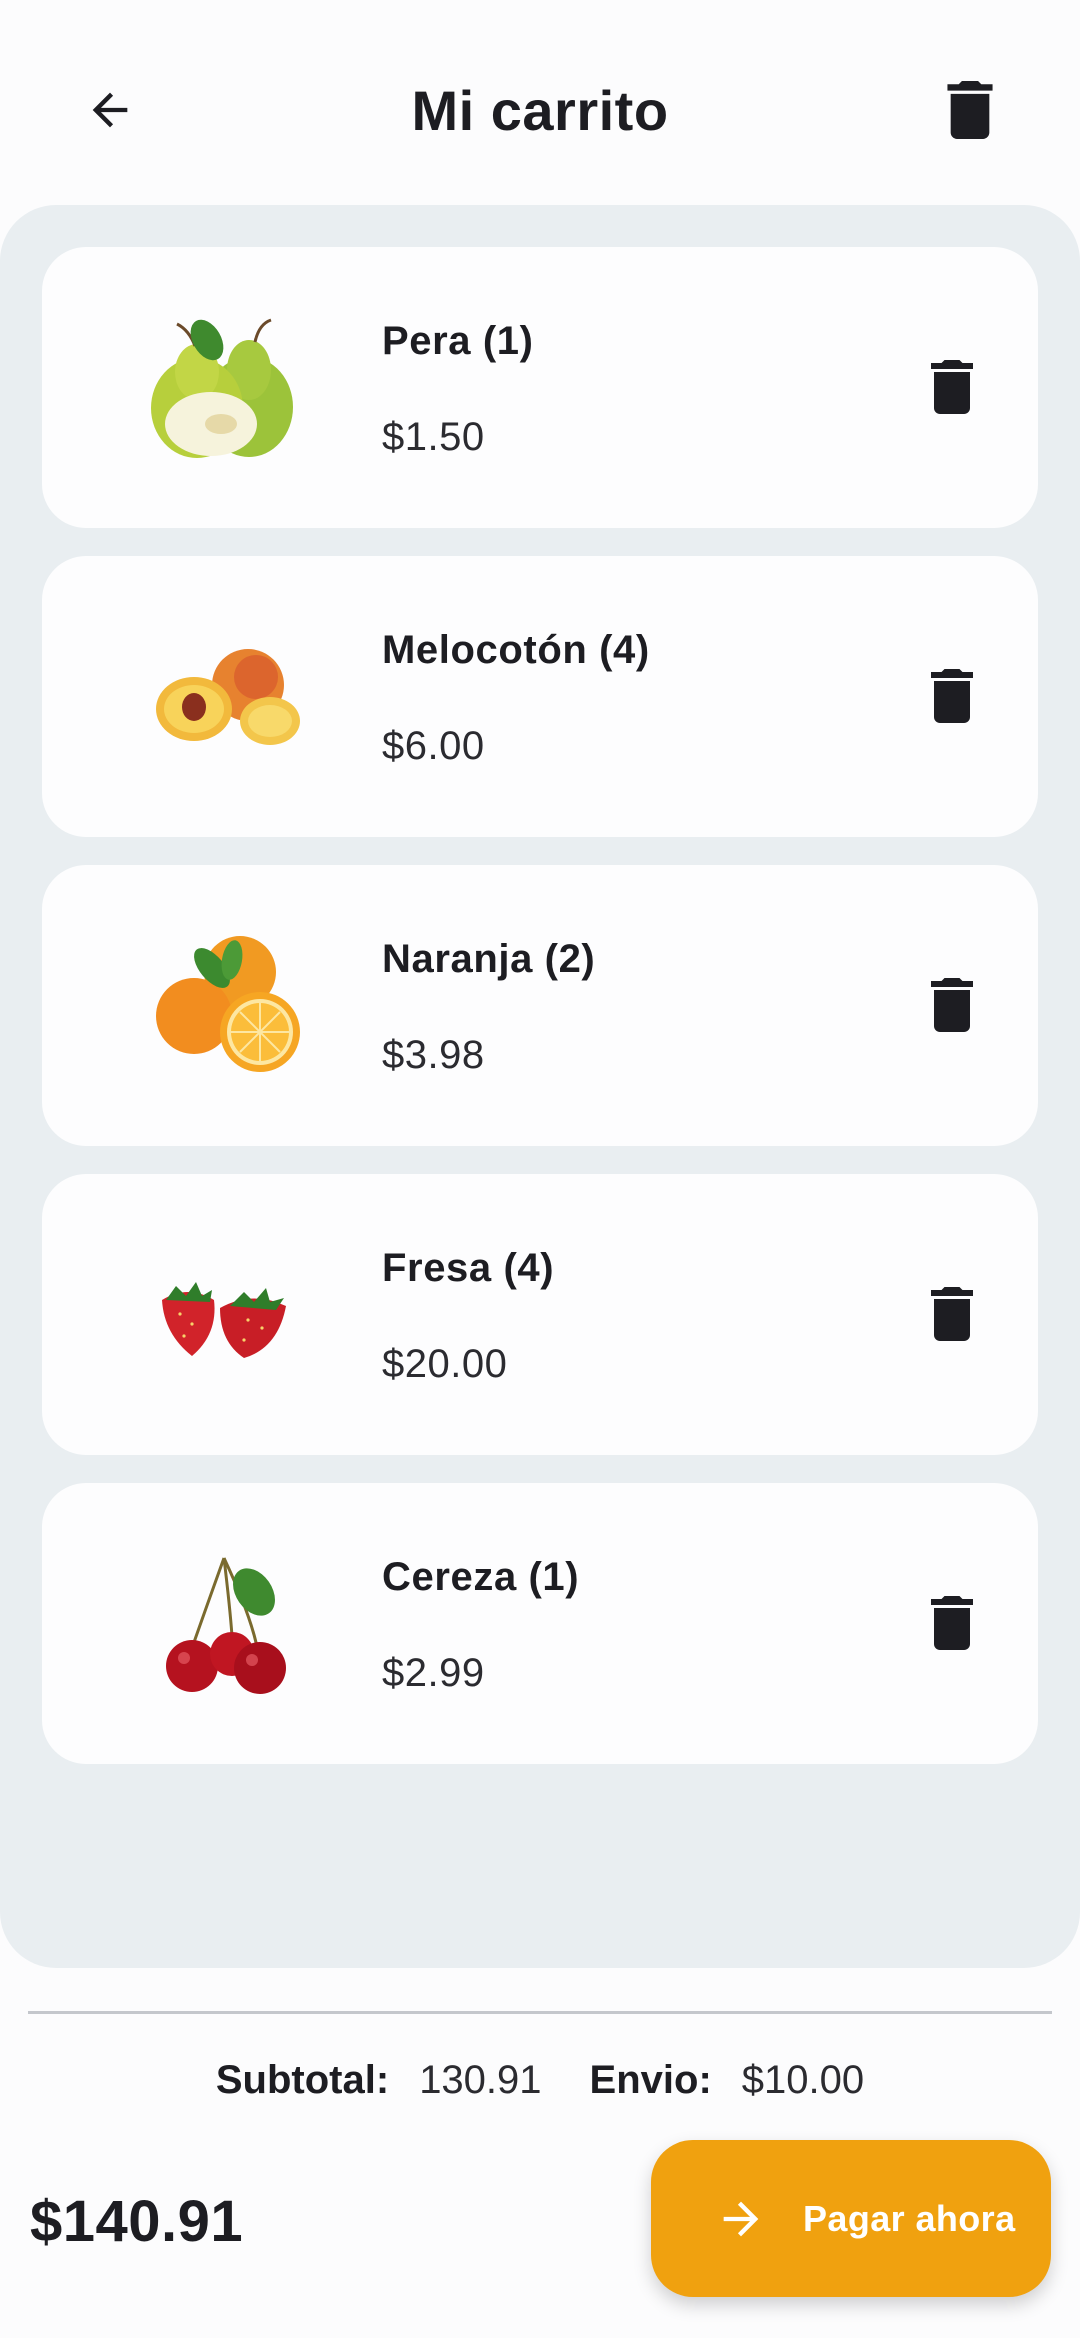  I want to click on strawberry-image, so click(227, 1314).